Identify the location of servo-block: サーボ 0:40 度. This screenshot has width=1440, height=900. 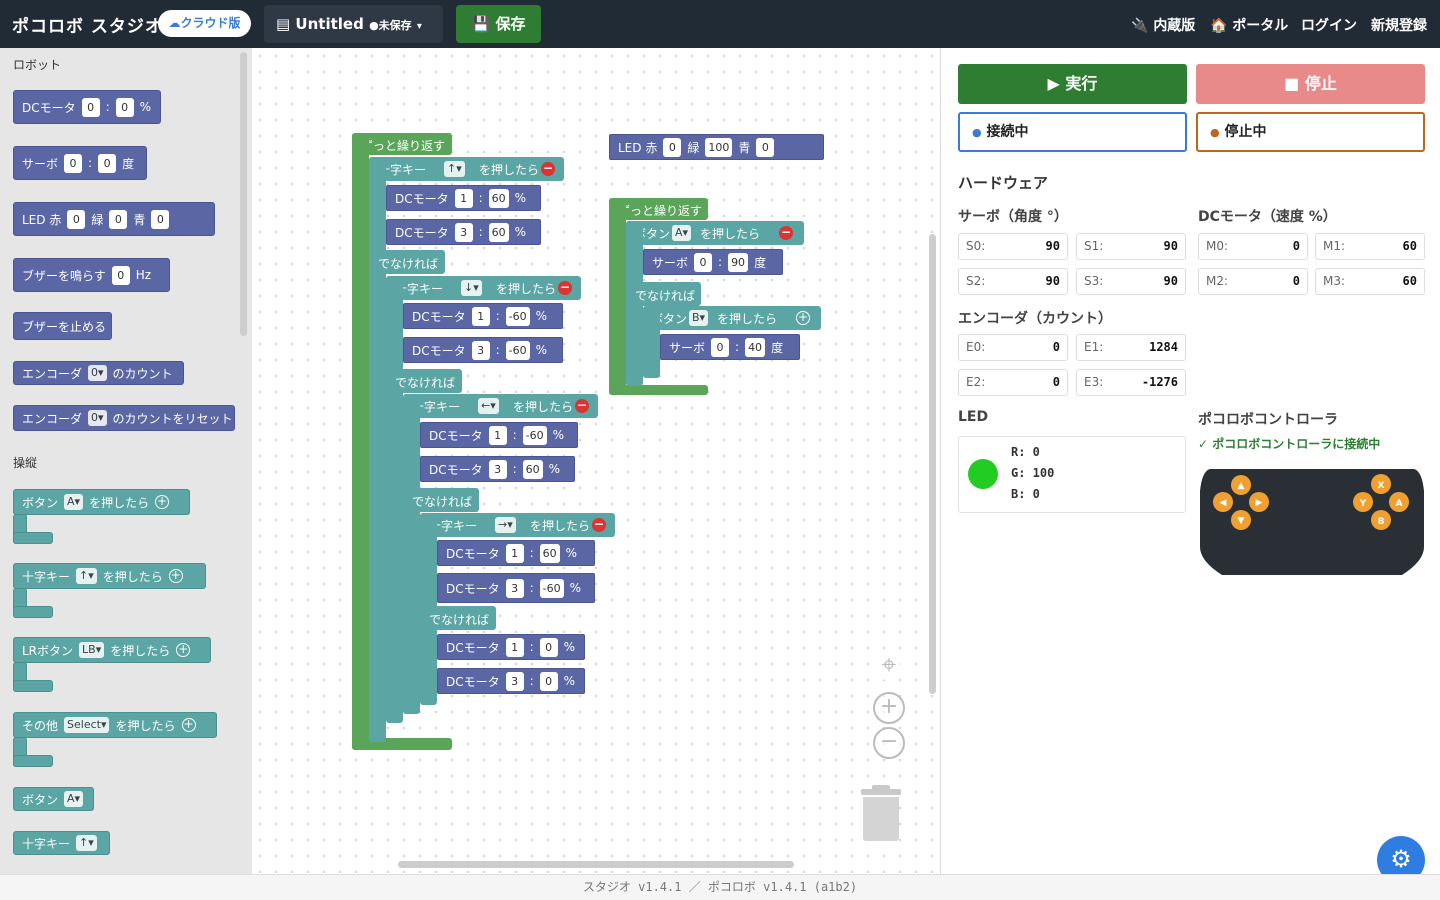
(730, 347).